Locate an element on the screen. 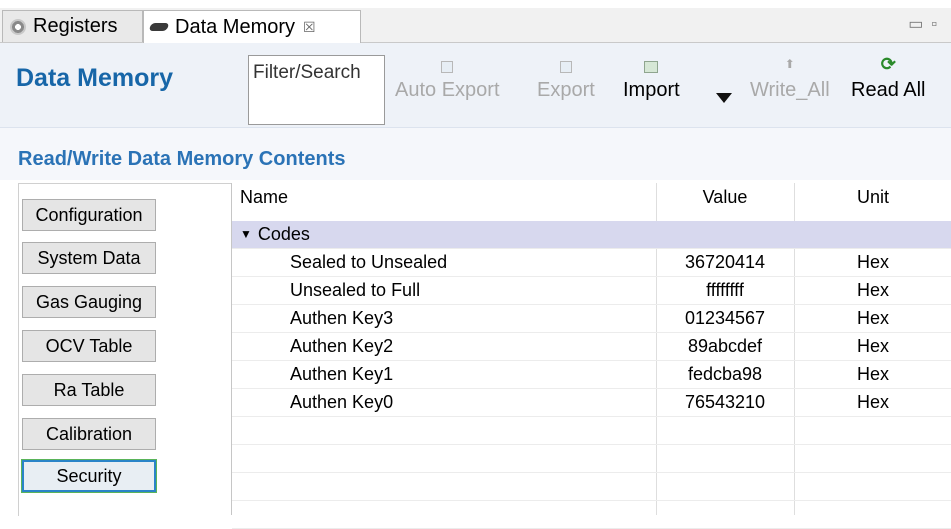 The image size is (951, 529). section-title: Read/Write Data Memory Contents is located at coordinates (182, 159).